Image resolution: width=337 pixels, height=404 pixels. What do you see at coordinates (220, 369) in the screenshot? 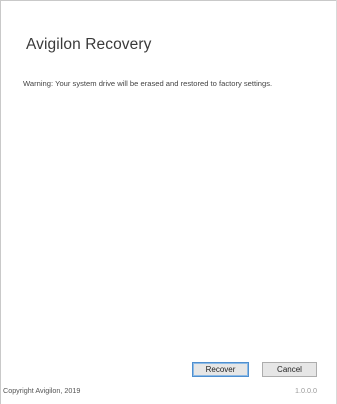
I see `recover-button: Recover` at bounding box center [220, 369].